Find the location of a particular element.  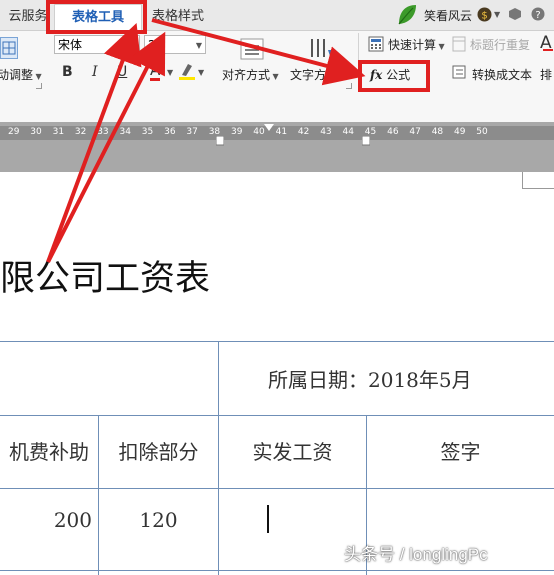

ruler-number: 31 is located at coordinates (58, 132).